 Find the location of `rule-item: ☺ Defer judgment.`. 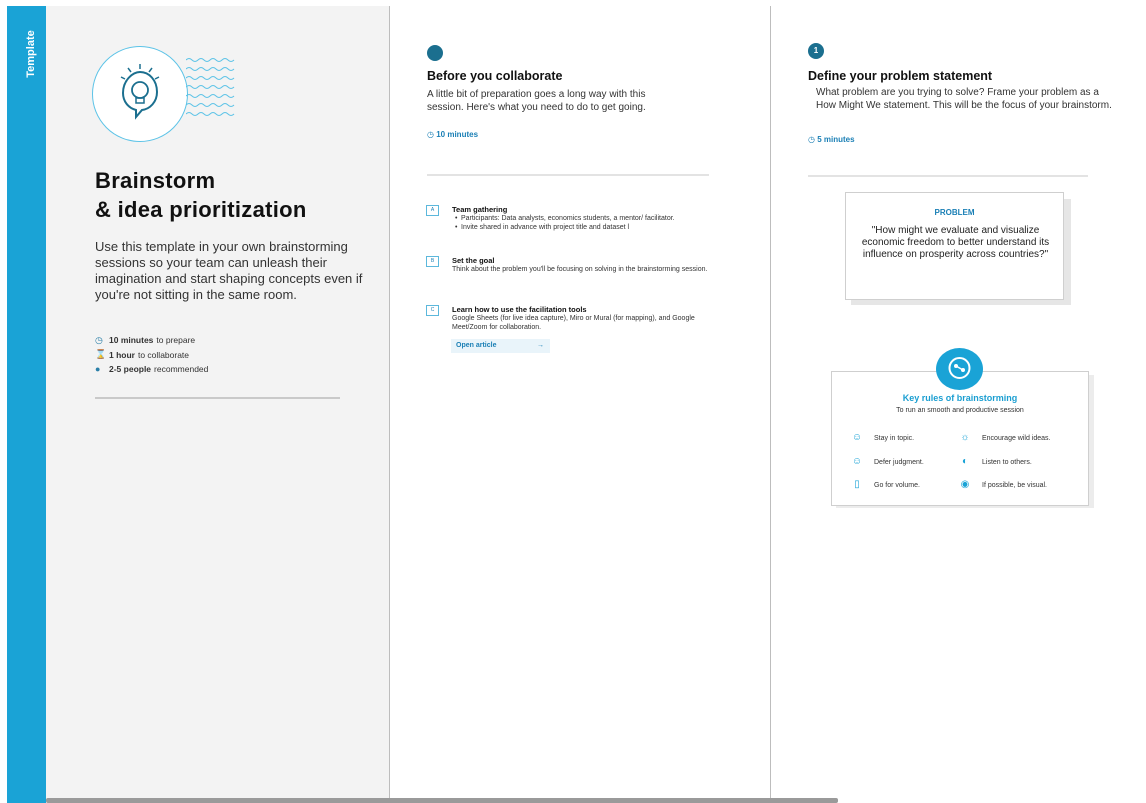

rule-item: ☺ Defer judgment. is located at coordinates (886, 462).